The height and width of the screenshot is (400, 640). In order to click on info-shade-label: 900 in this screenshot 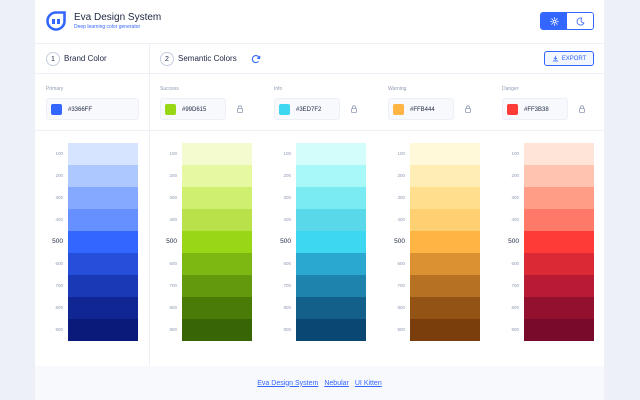, I will do `click(287, 329)`.